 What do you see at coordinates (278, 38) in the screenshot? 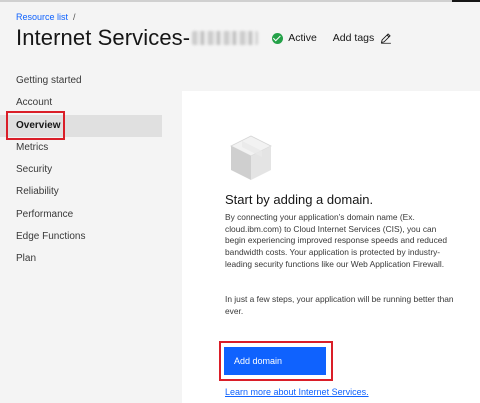
I see `checkmark-circle-icon` at bounding box center [278, 38].